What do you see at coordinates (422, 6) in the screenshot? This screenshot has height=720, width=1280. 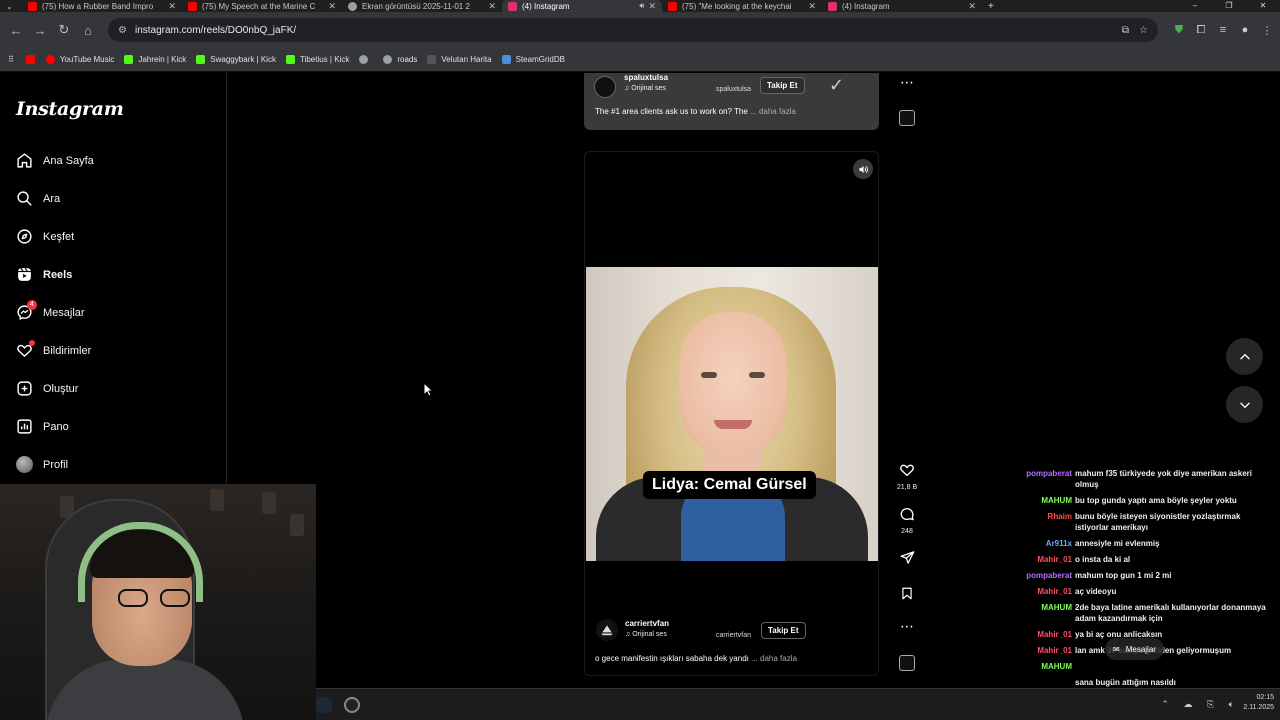 I see `browser-tab: Ekran görüntüsü 2025-11-01 2 ✕` at bounding box center [422, 6].